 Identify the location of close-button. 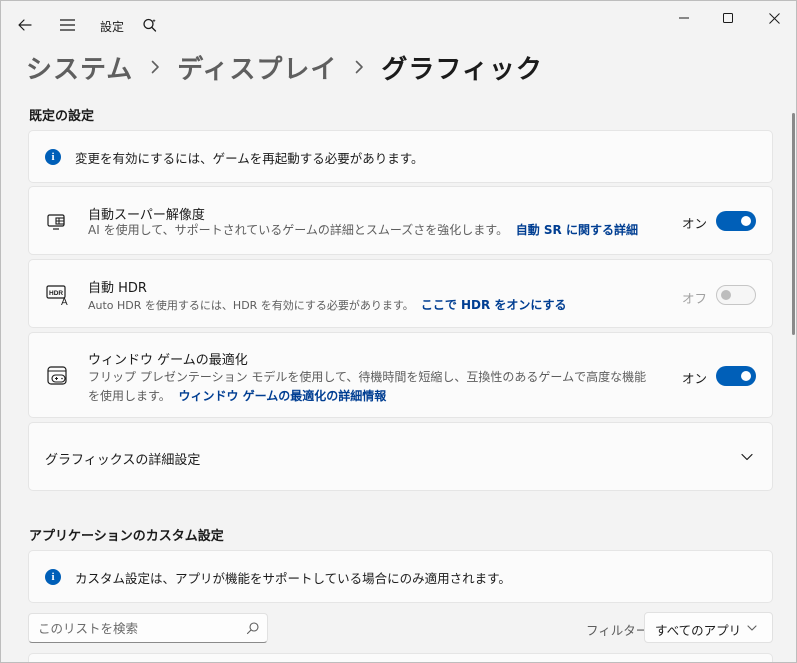
(773, 18).